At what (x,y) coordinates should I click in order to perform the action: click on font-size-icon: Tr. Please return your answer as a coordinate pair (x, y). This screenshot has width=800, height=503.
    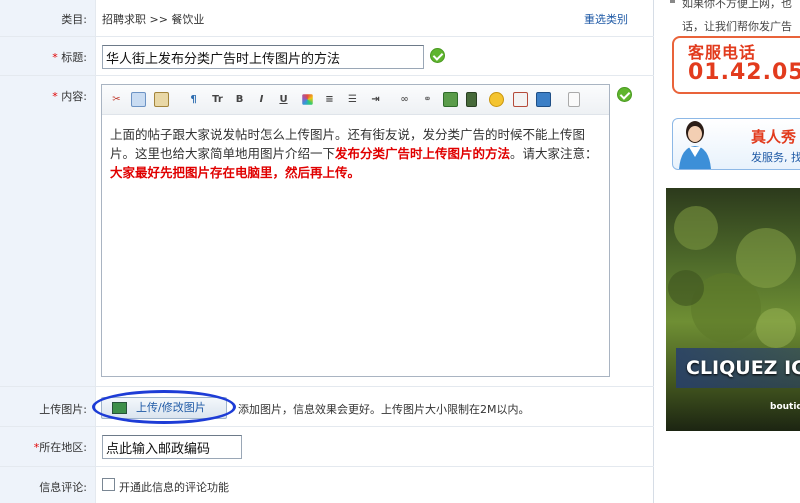
    Looking at the image, I should click on (217, 99).